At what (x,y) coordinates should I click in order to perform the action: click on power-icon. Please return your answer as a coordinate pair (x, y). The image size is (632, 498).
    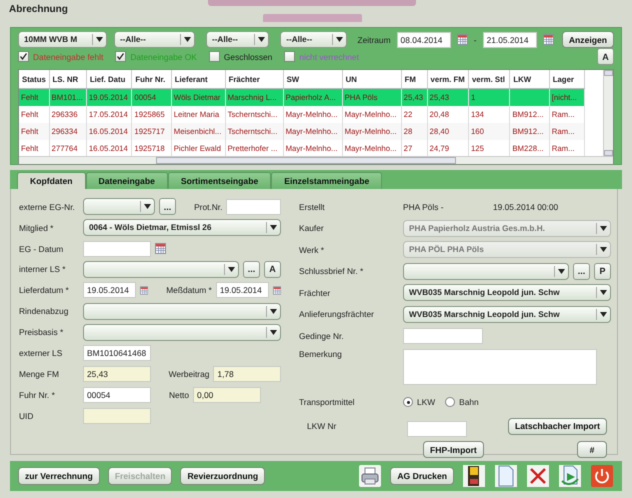
    Looking at the image, I should click on (602, 476).